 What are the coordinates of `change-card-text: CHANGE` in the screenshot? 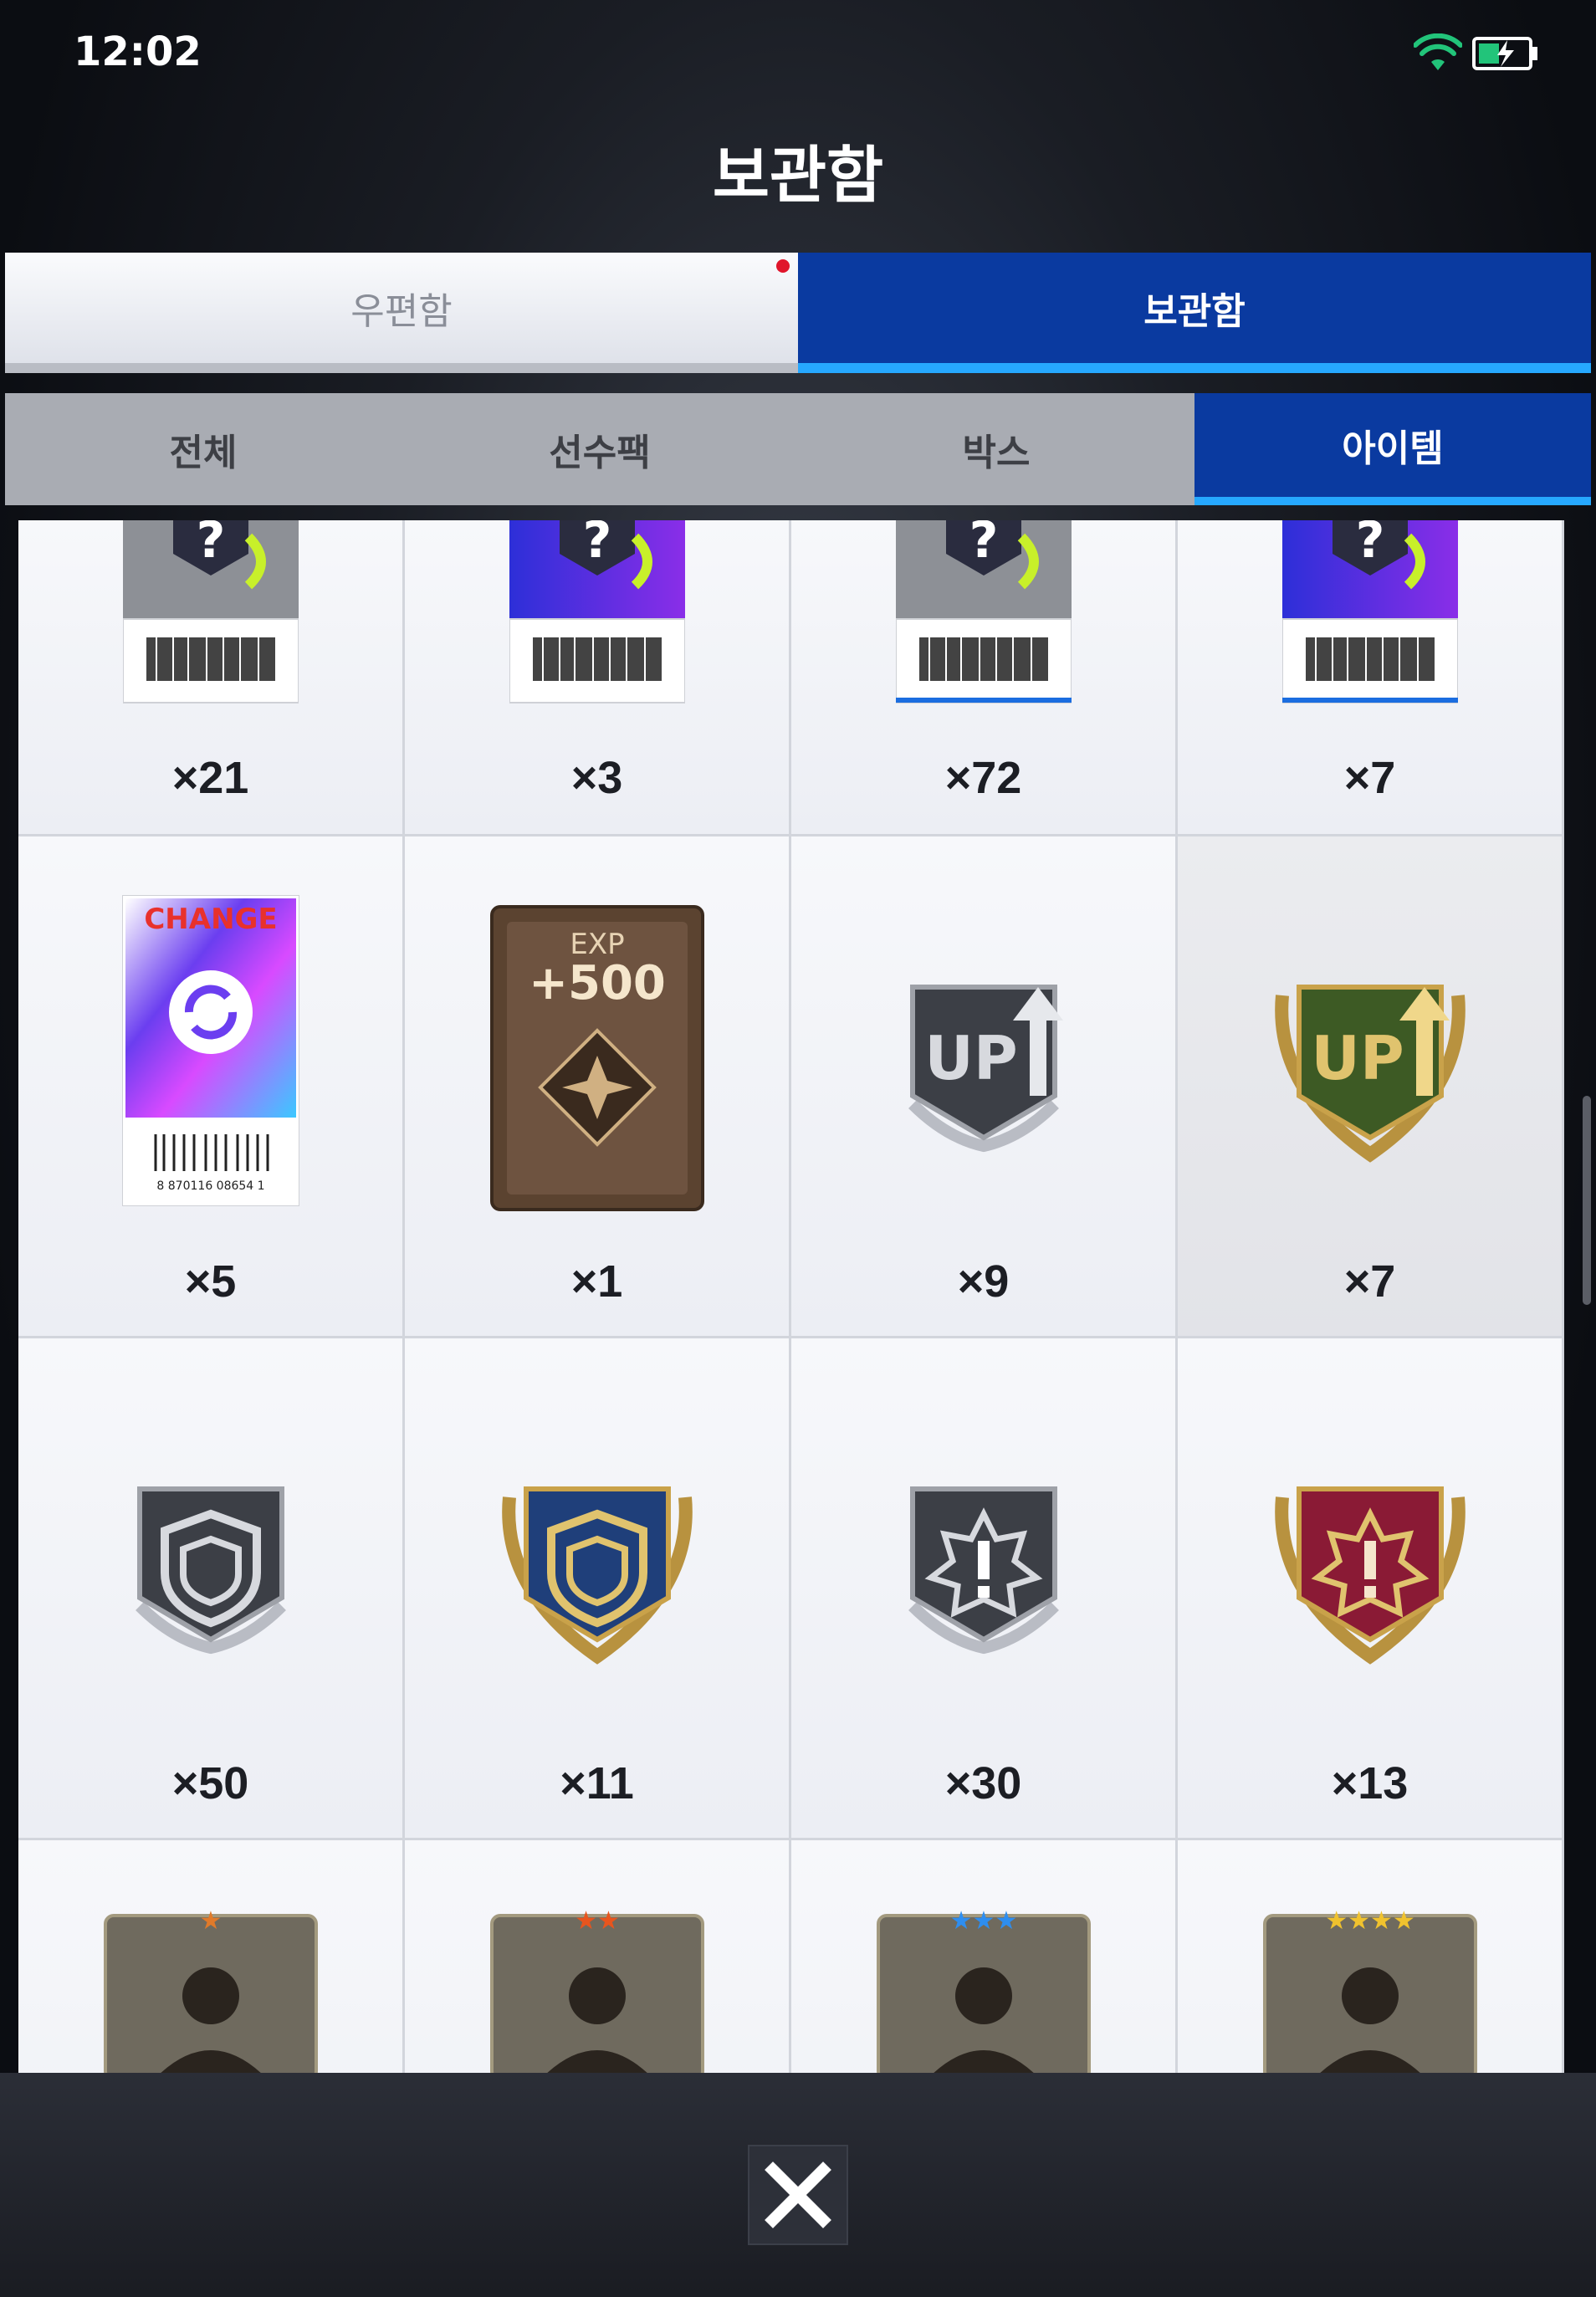 It's located at (211, 919).